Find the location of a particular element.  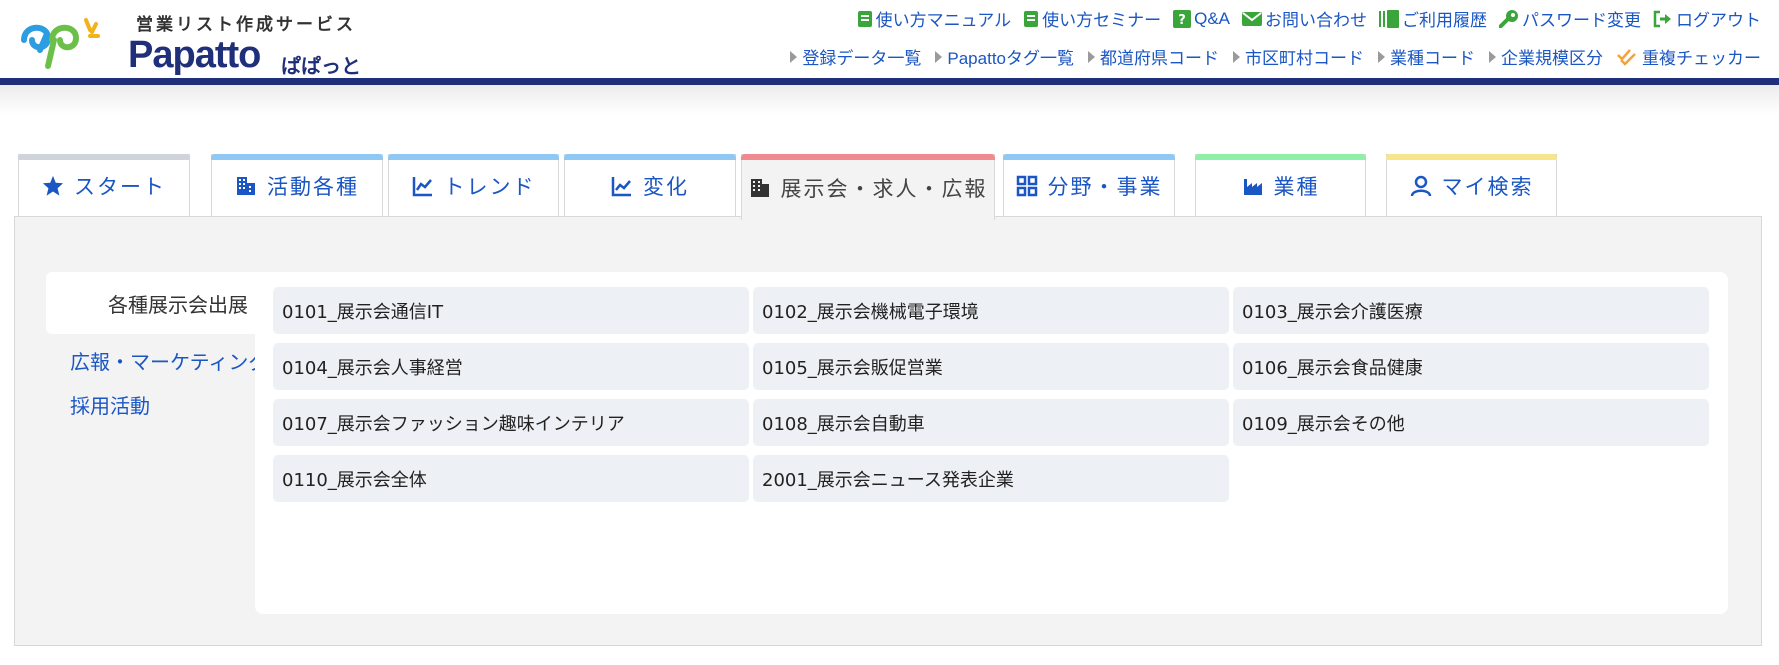

sidebar-item-label: 採用活動 is located at coordinates (110, 405).